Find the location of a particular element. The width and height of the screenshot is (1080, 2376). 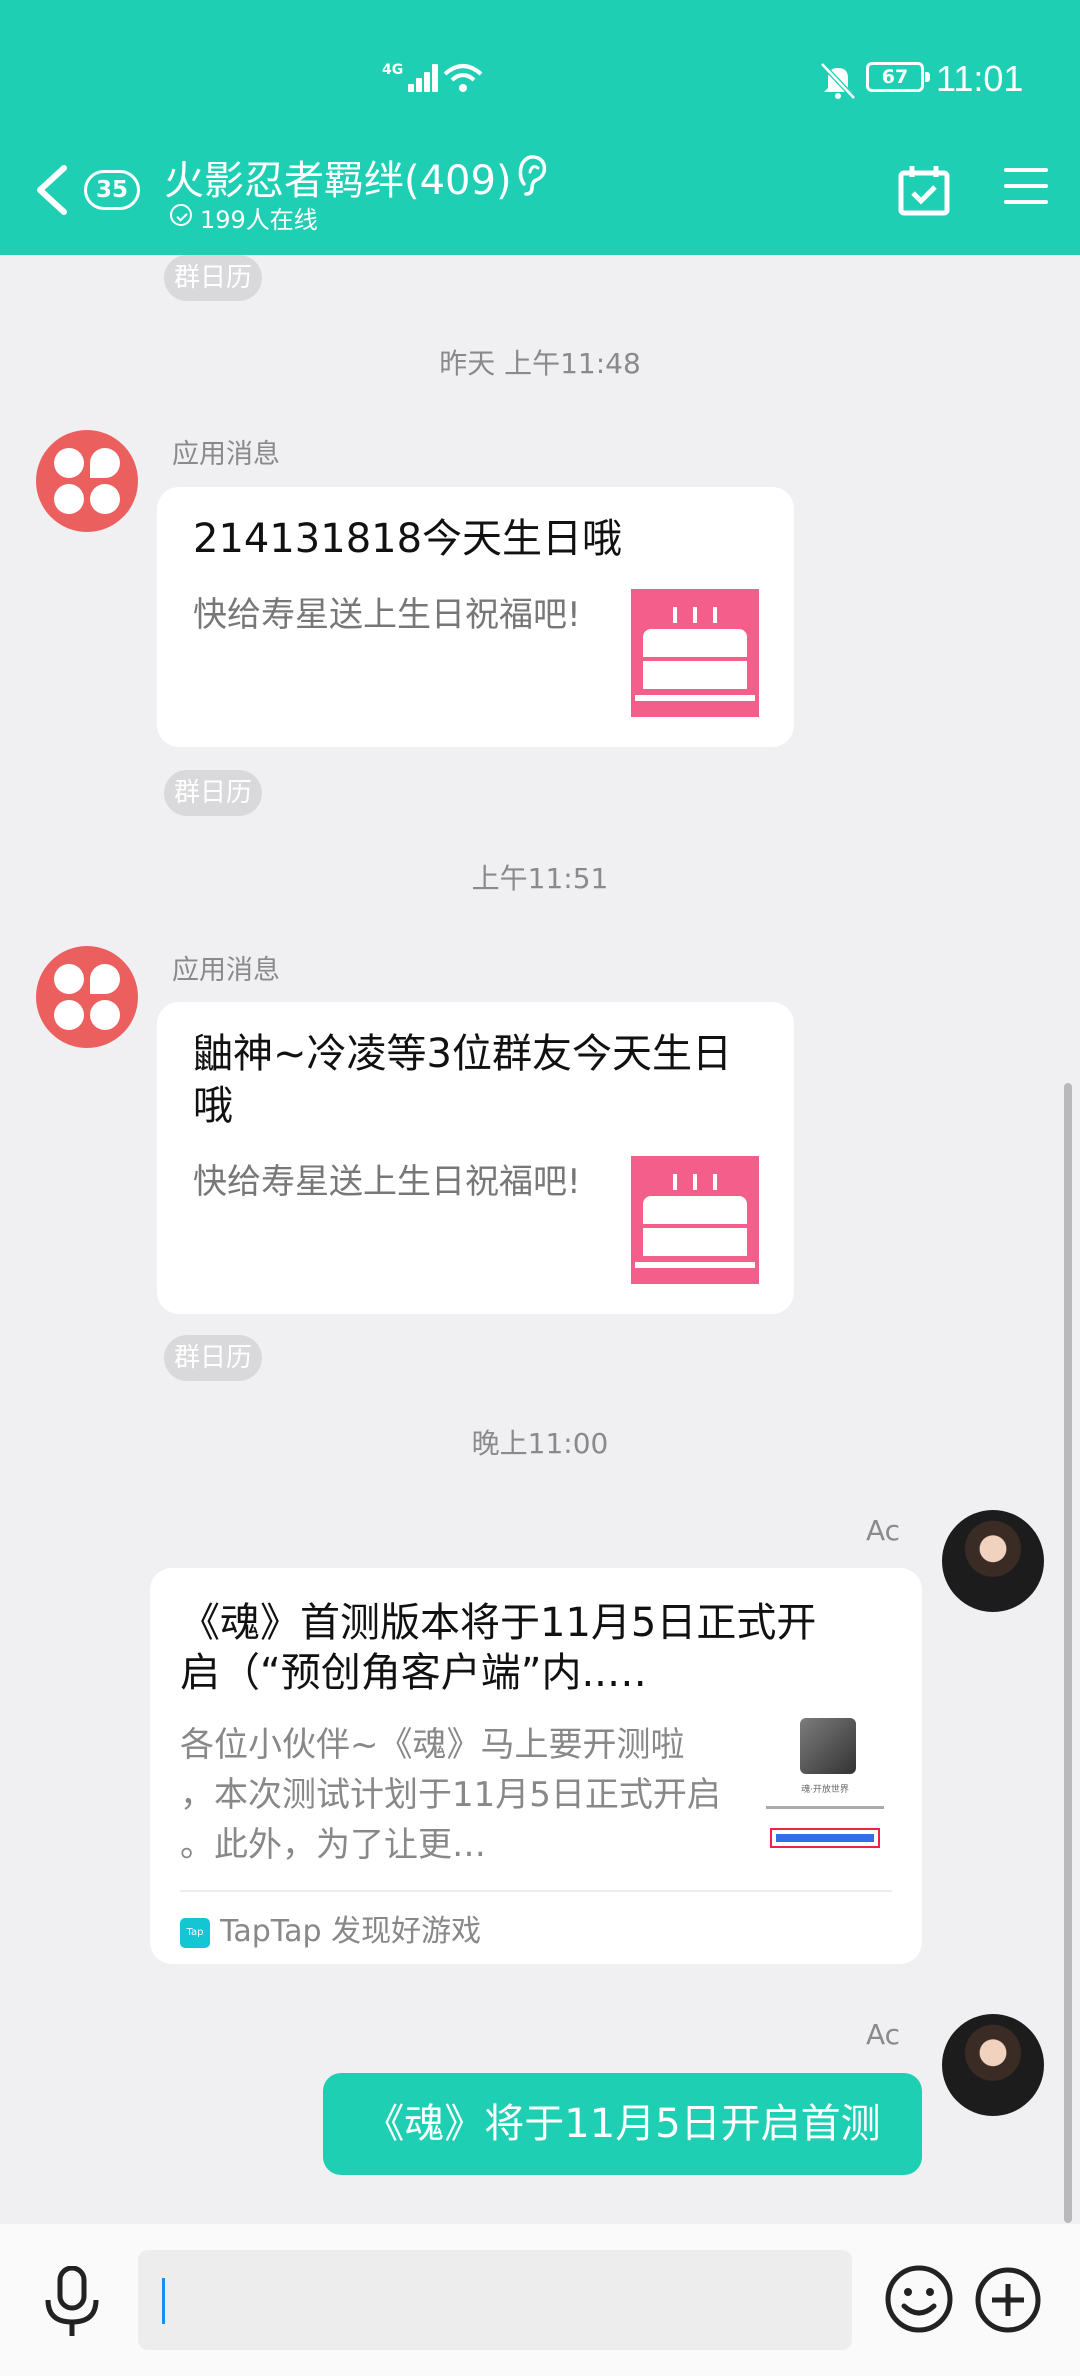

menu-icon is located at coordinates (1026, 190).